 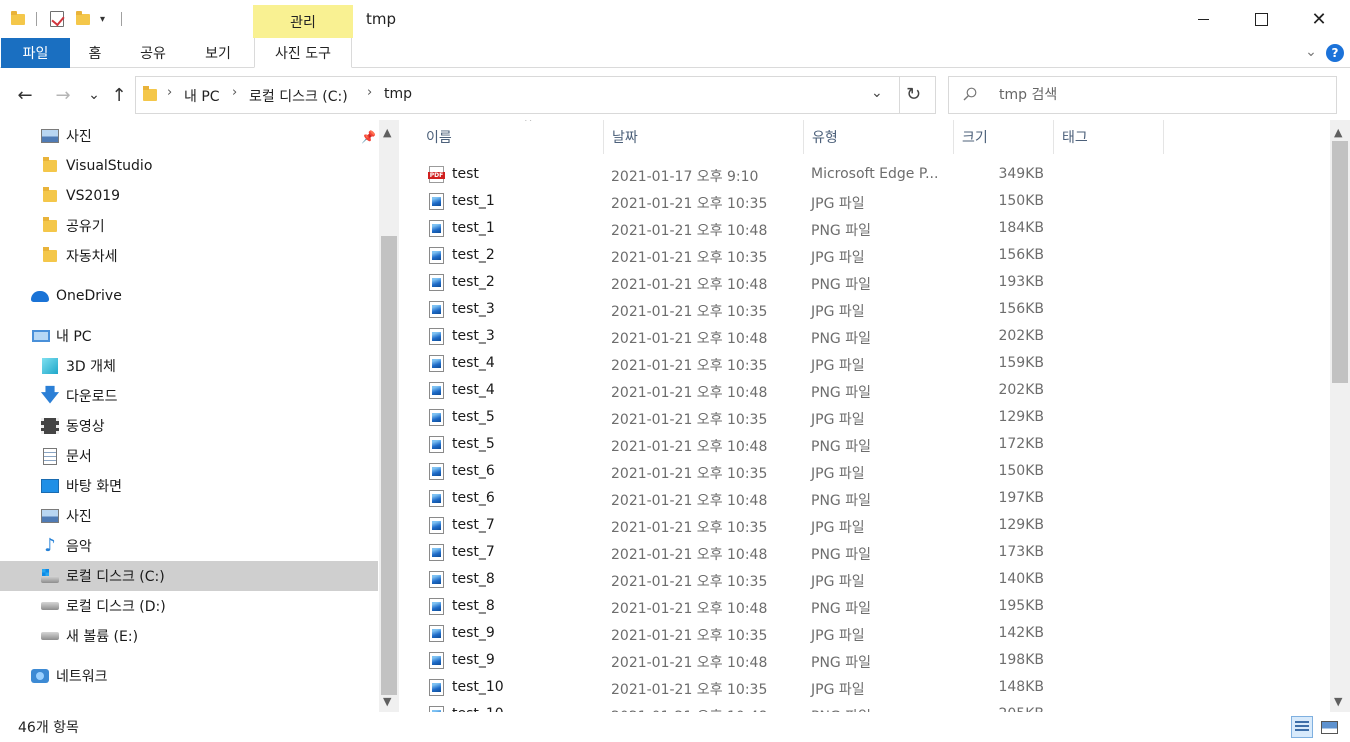 What do you see at coordinates (511, 137) in the screenshot?
I see `column-header-name: 이름 ^` at bounding box center [511, 137].